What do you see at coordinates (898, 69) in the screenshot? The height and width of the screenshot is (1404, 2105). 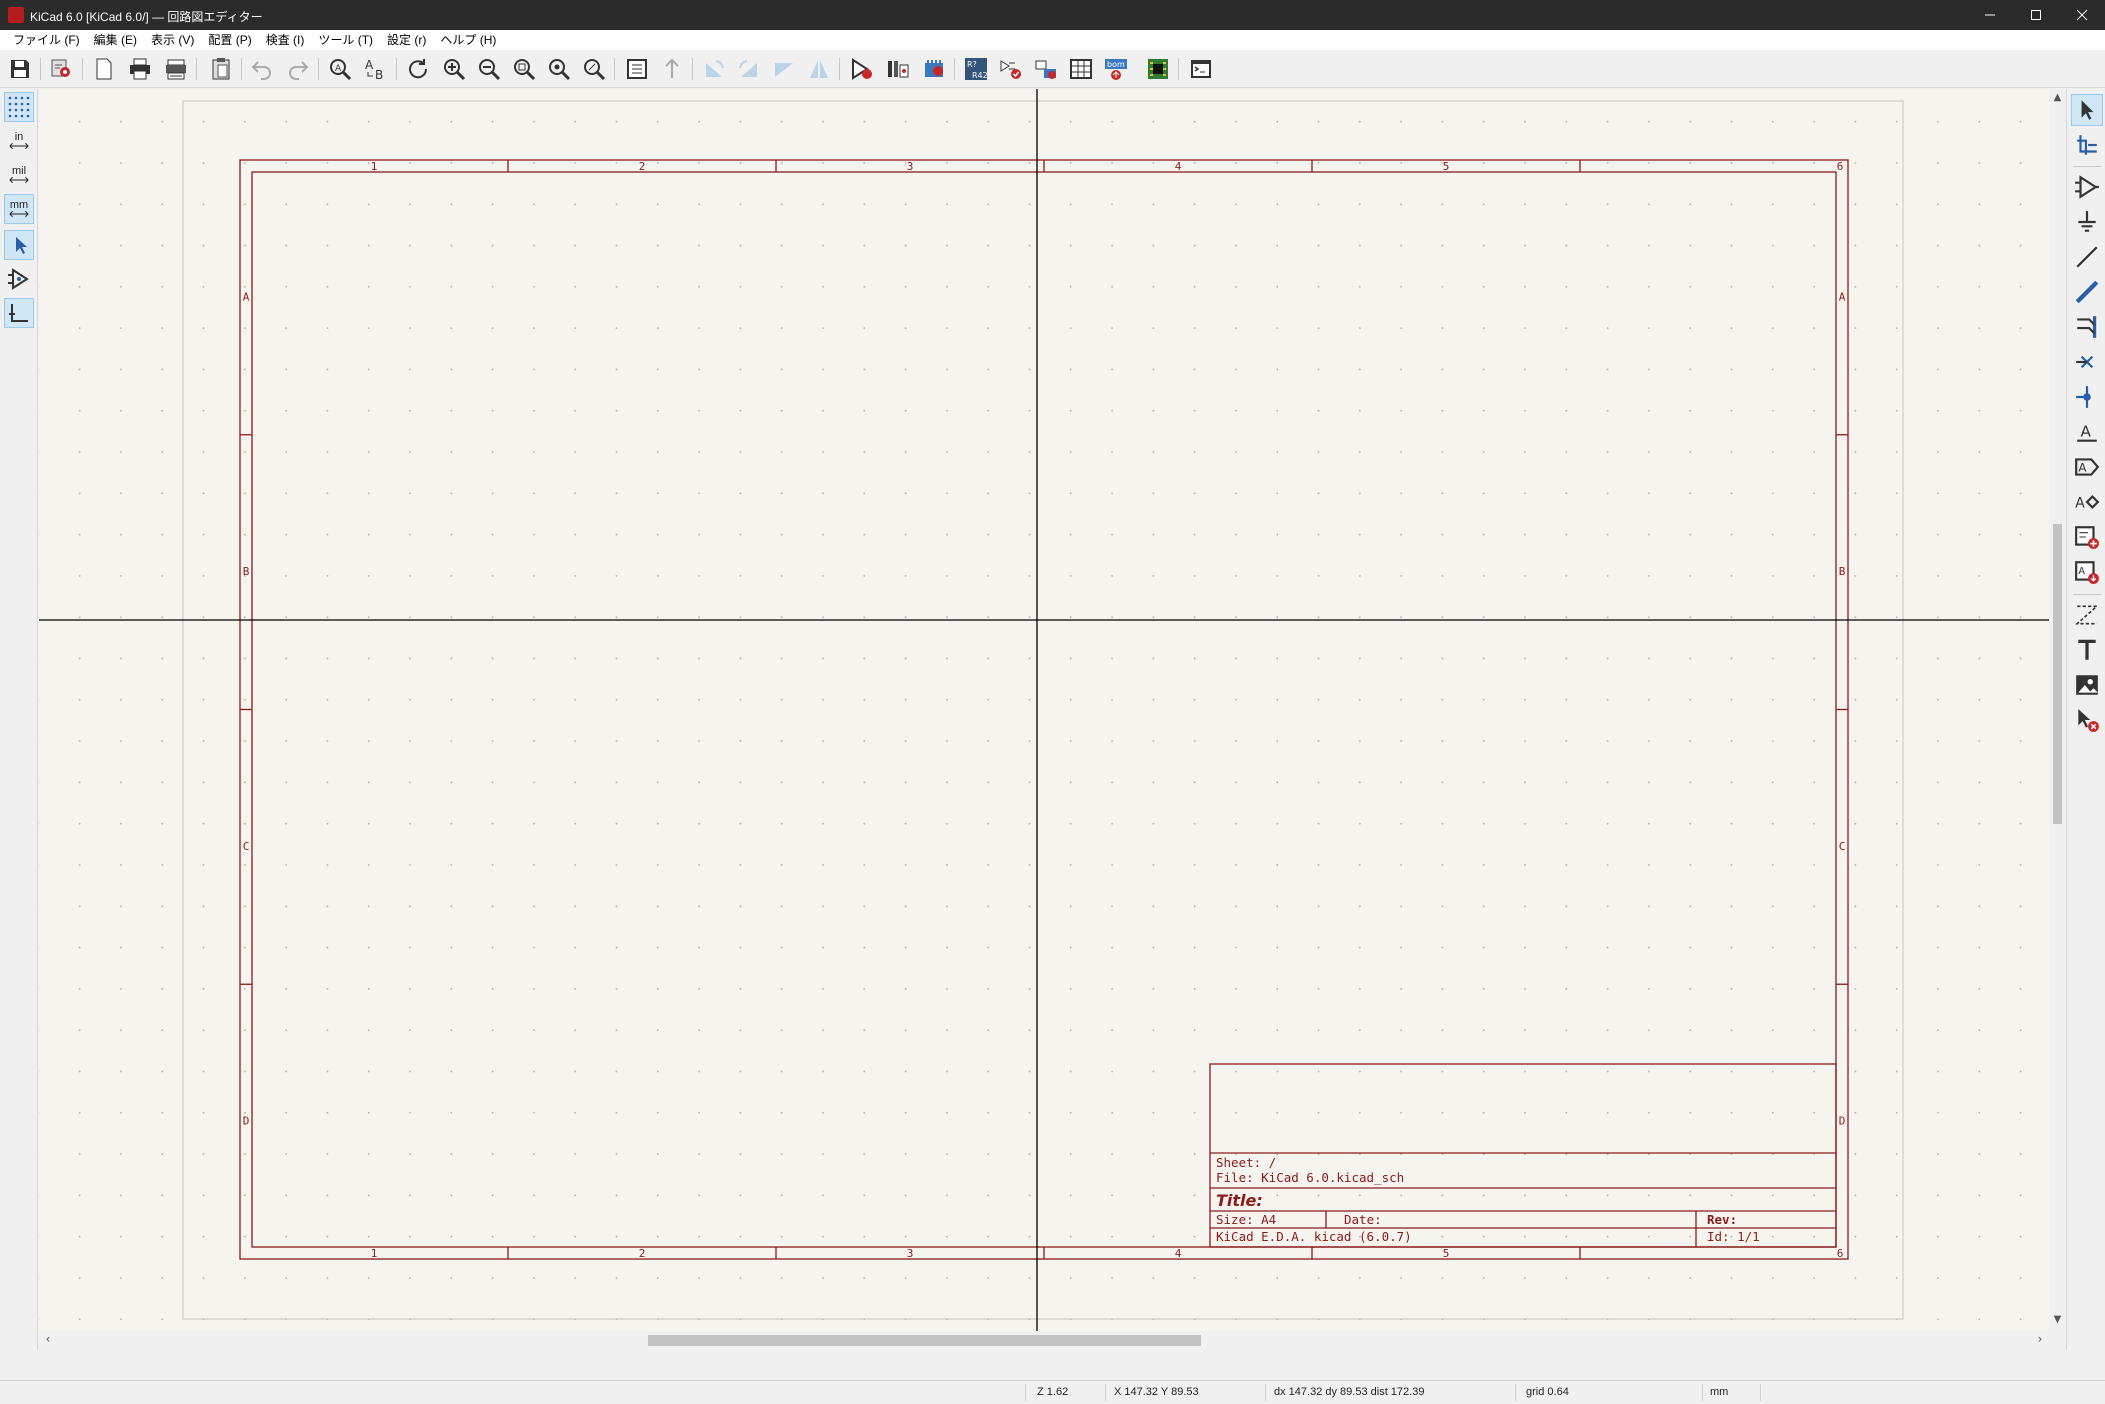 I see `symbol-browser-button` at bounding box center [898, 69].